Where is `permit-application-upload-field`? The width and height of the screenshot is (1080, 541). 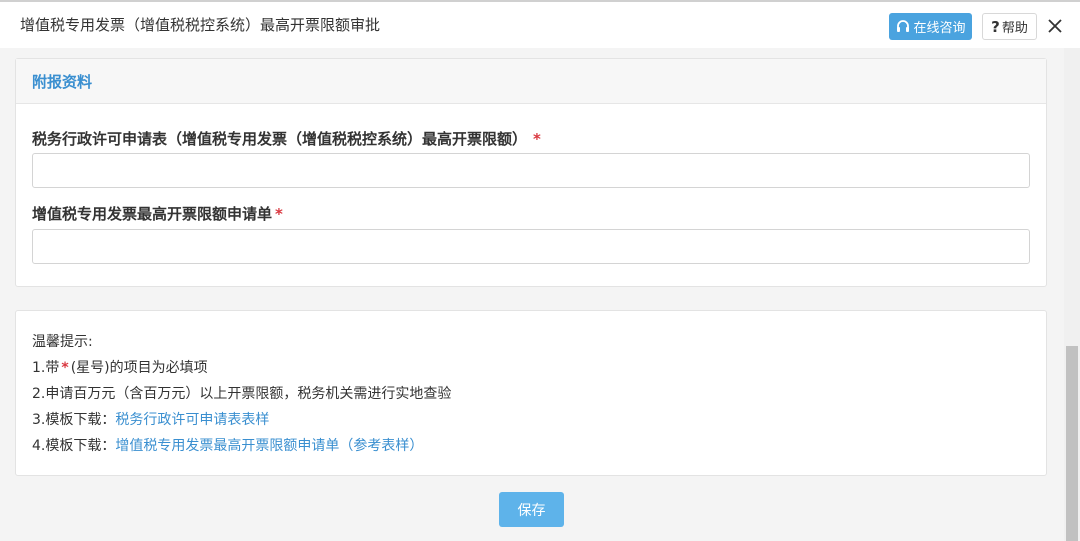 permit-application-upload-field is located at coordinates (531, 170).